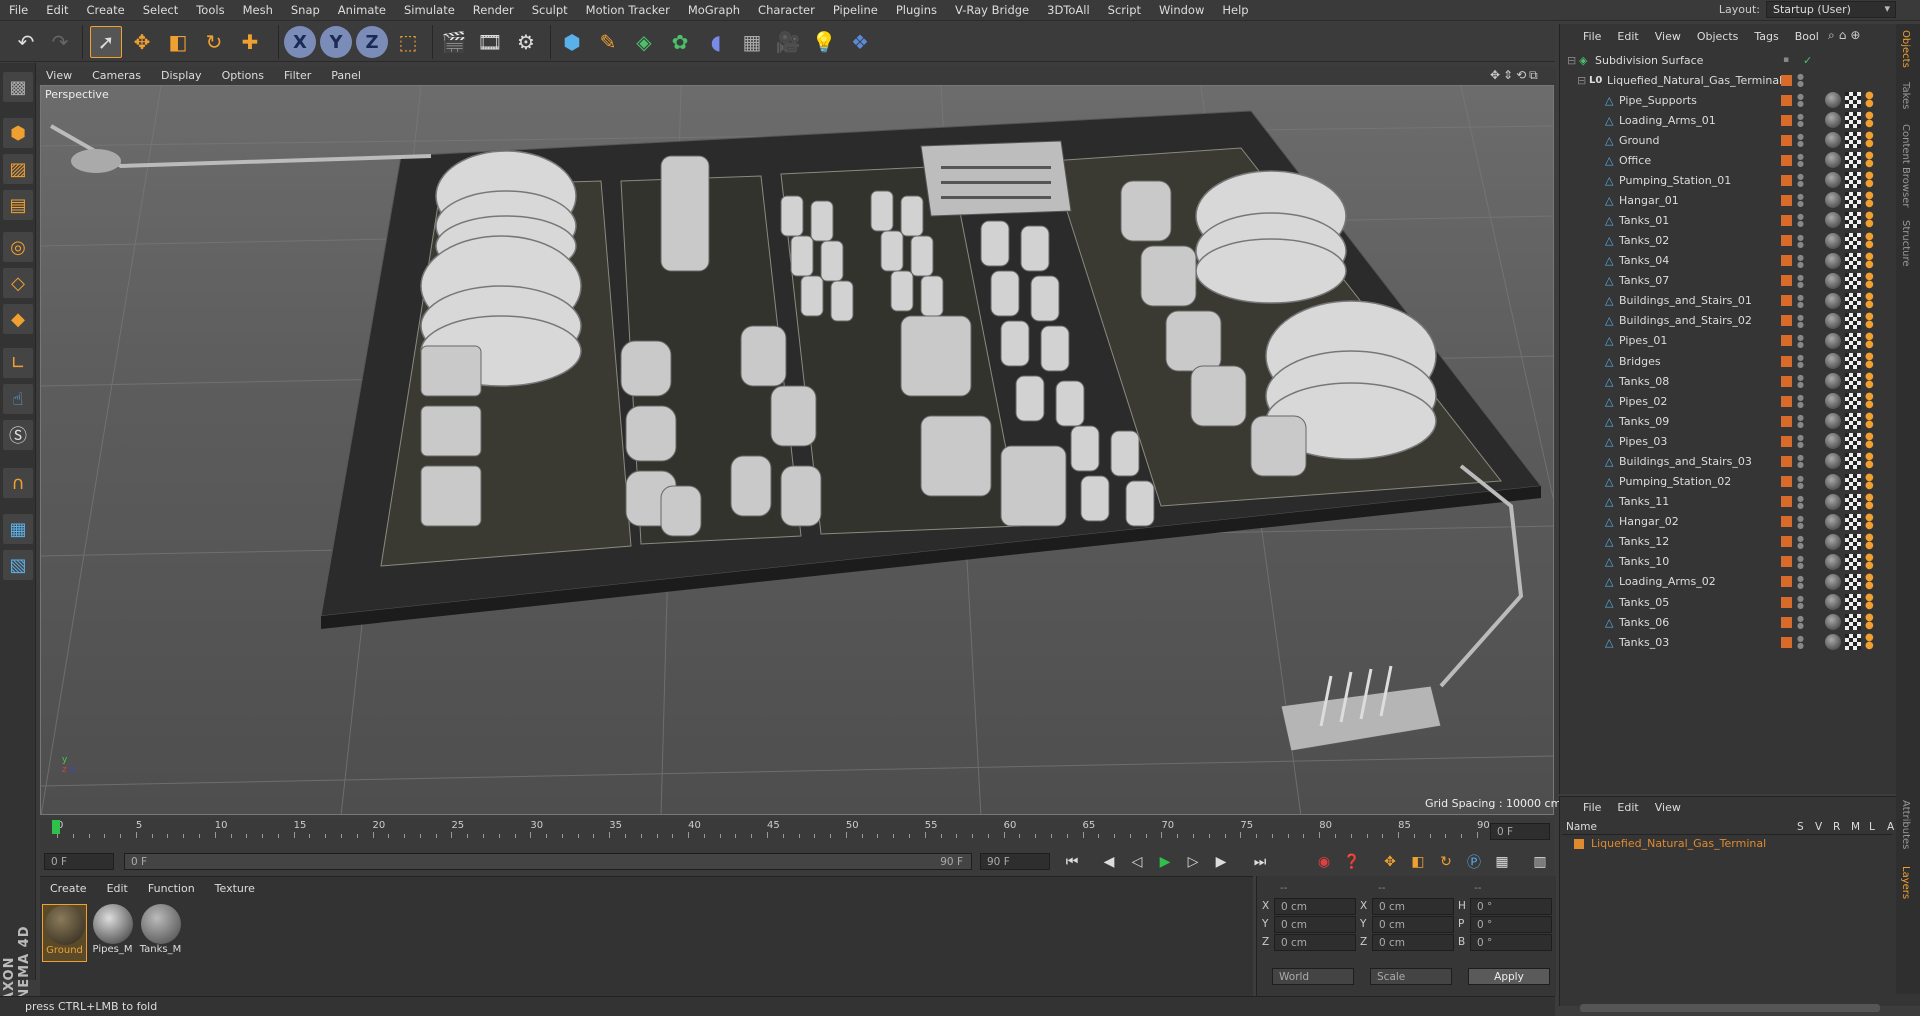 This screenshot has width=1920, height=1016. Describe the element at coordinates (1730, 140) in the screenshot. I see `object-row-ground: △ Ground ● ● ● ●` at that location.